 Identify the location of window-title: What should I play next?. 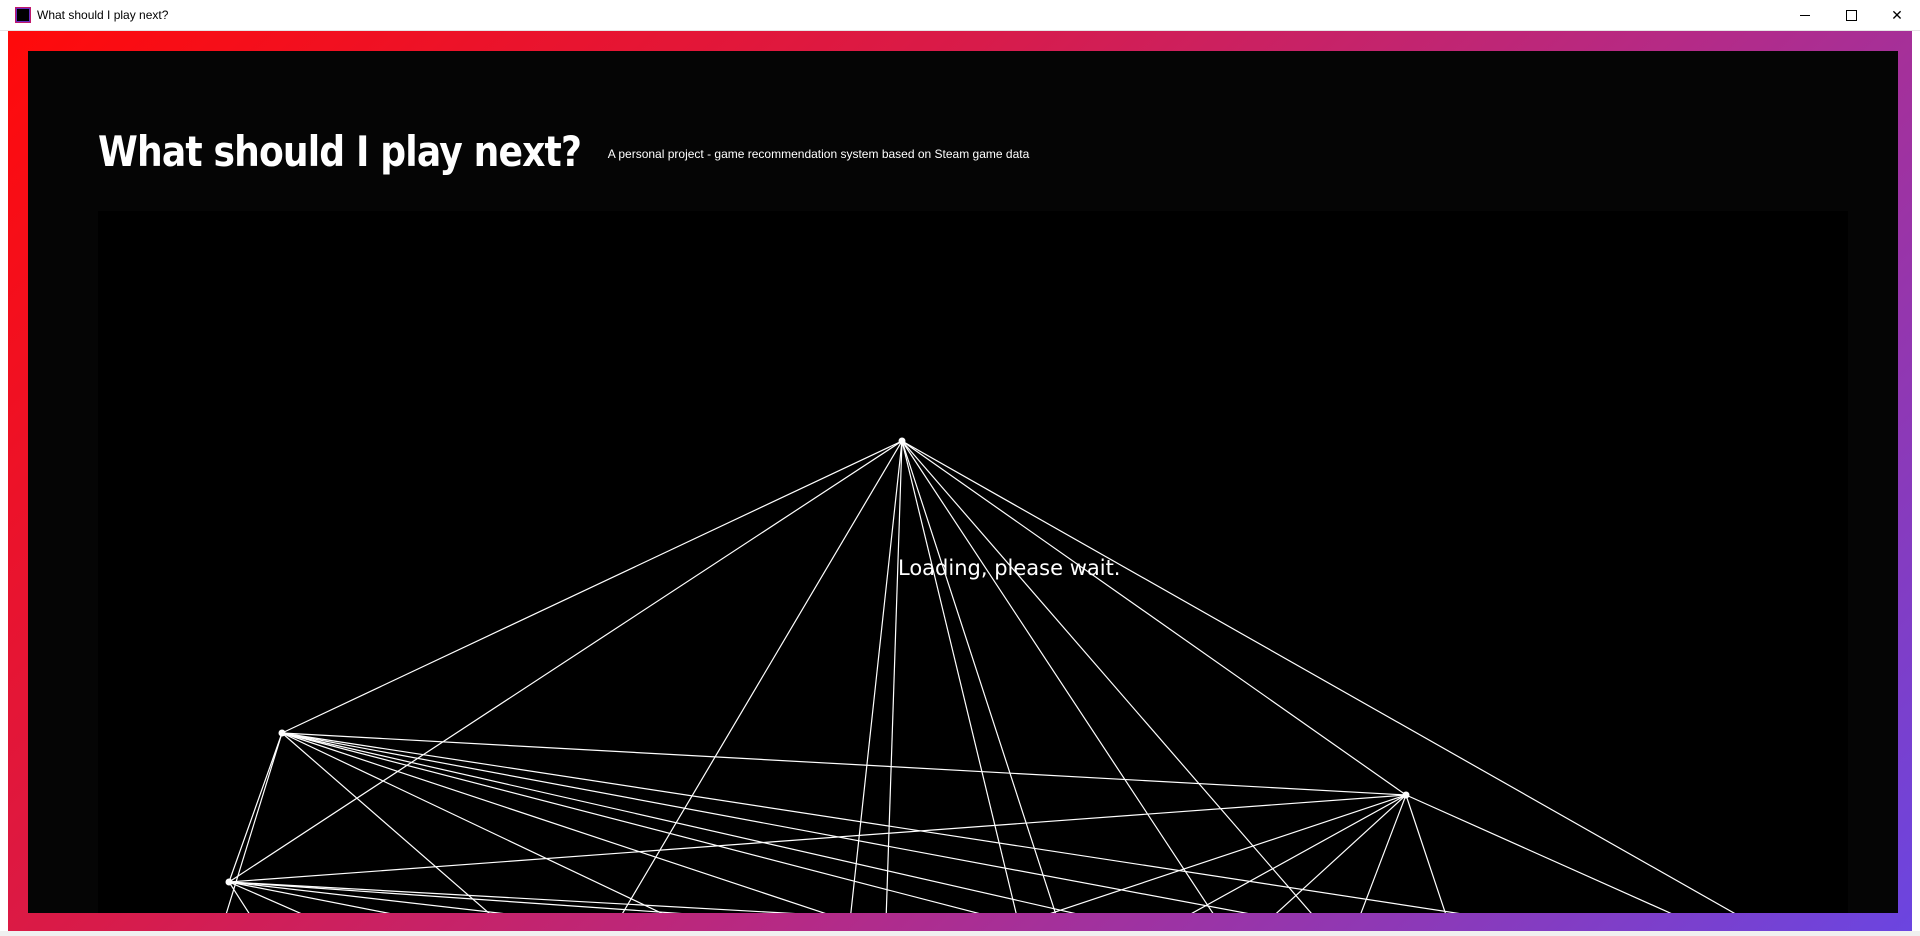
(103, 15).